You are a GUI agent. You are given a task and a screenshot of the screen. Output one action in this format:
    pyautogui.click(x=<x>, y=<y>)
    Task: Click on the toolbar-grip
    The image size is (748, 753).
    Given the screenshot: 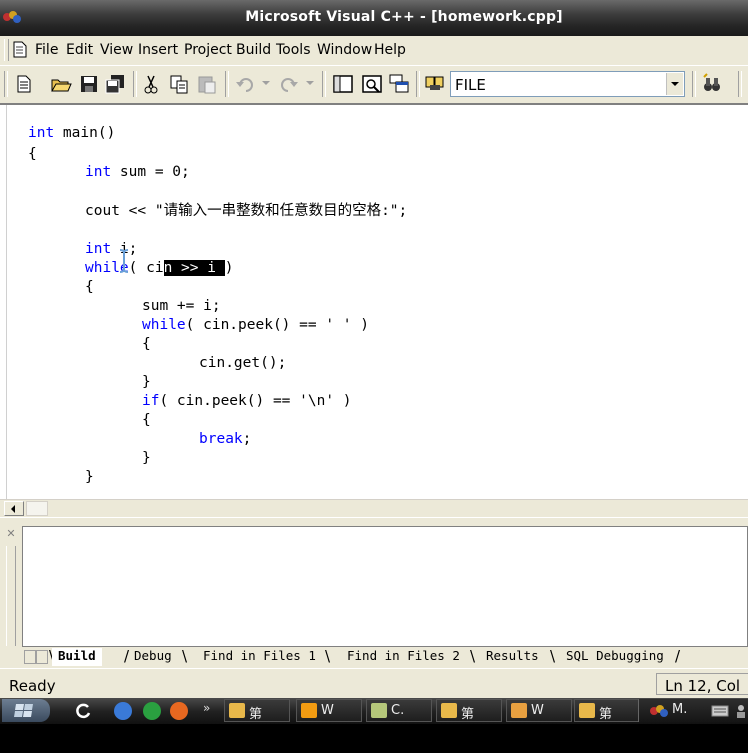 What is the action you would take?
    pyautogui.click(x=6, y=84)
    